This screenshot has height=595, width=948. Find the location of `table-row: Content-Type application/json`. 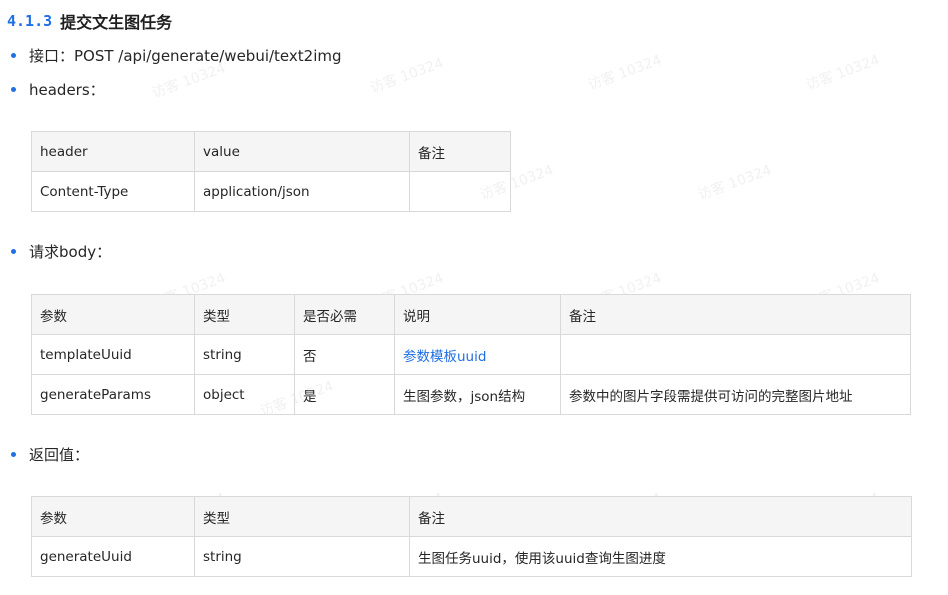

table-row: Content-Type application/json is located at coordinates (271, 191).